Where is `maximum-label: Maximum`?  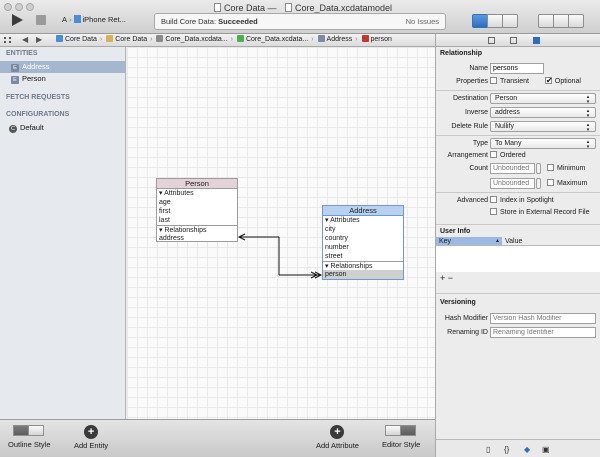 maximum-label: Maximum is located at coordinates (572, 183).